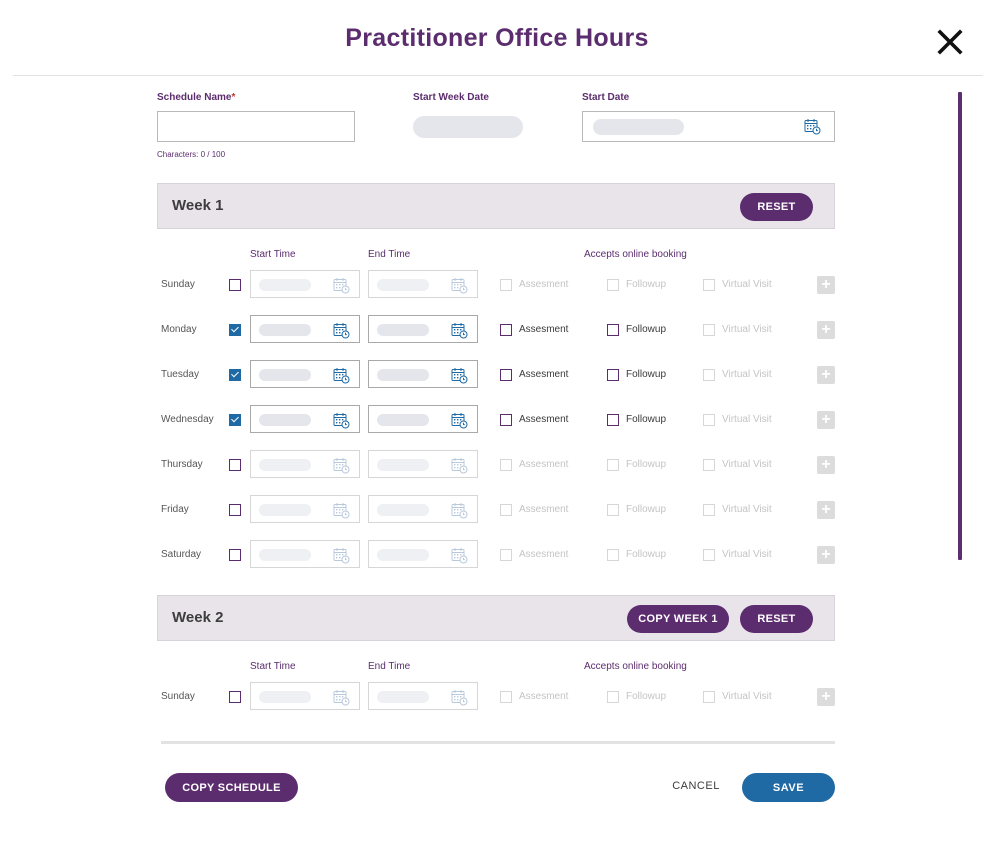 The image size is (994, 846). What do you see at coordinates (273, 254) in the screenshot?
I see `start-time-header: Start Time` at bounding box center [273, 254].